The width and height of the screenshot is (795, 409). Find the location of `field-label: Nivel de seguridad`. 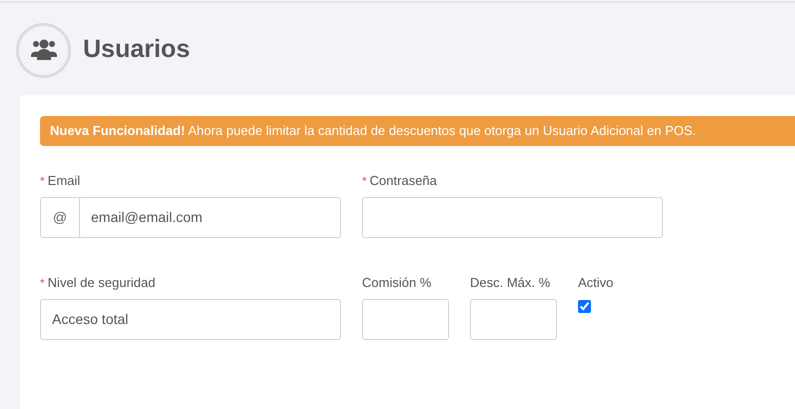

field-label: Nivel de seguridad is located at coordinates (102, 283).